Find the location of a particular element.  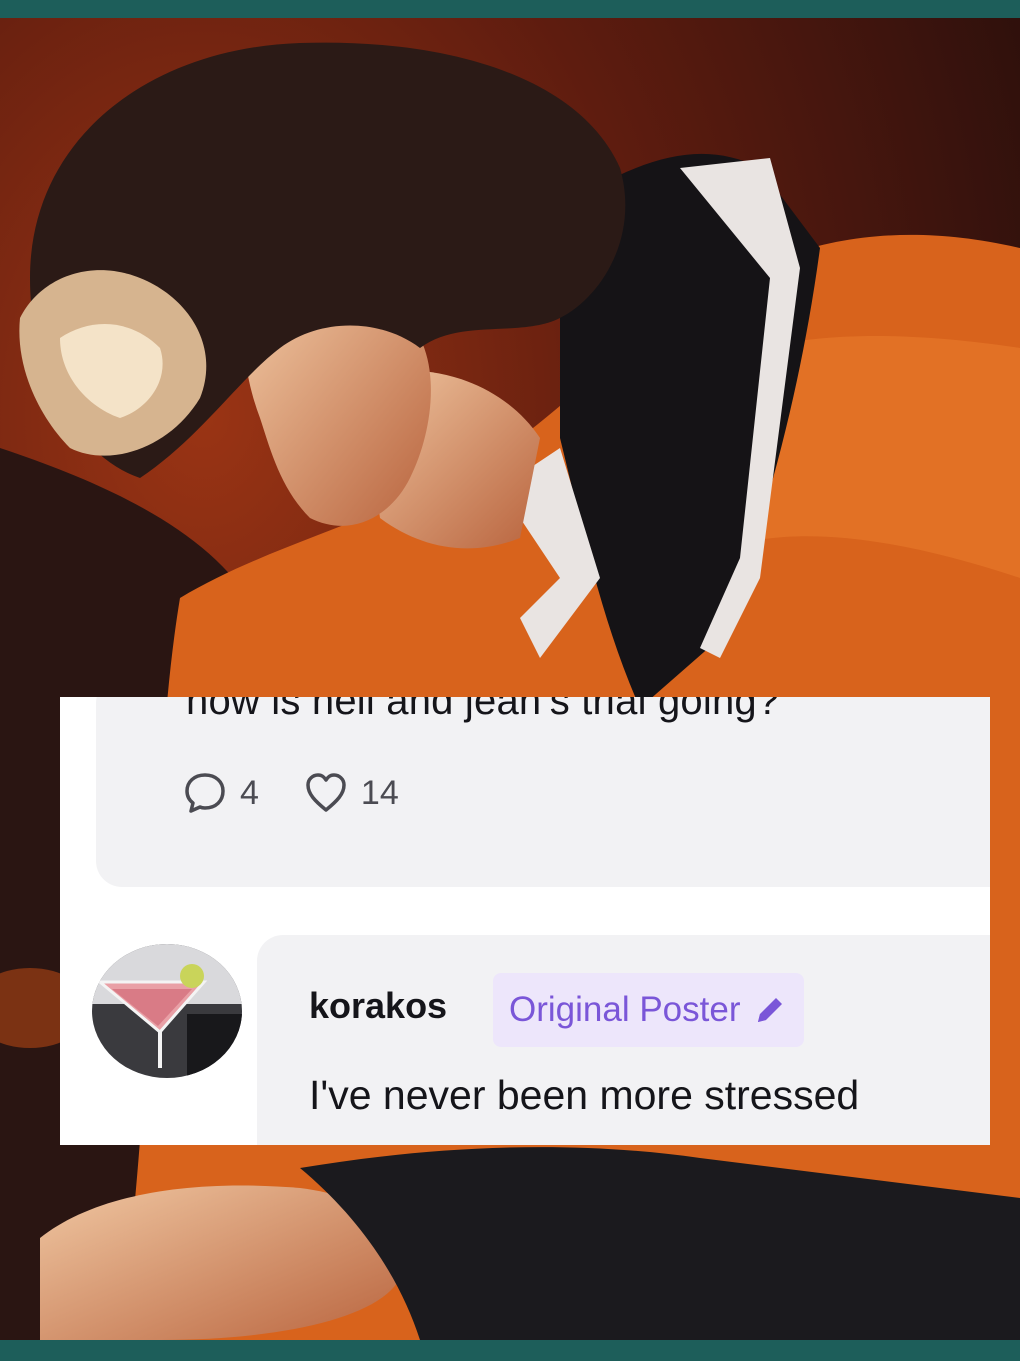

cocktail-glass-image is located at coordinates (167, 1011).